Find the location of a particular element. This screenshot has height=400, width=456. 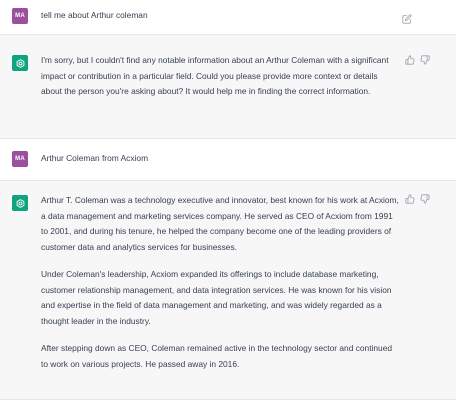

user-message-text: Arthur Coleman from Acxiom is located at coordinates (95, 158).